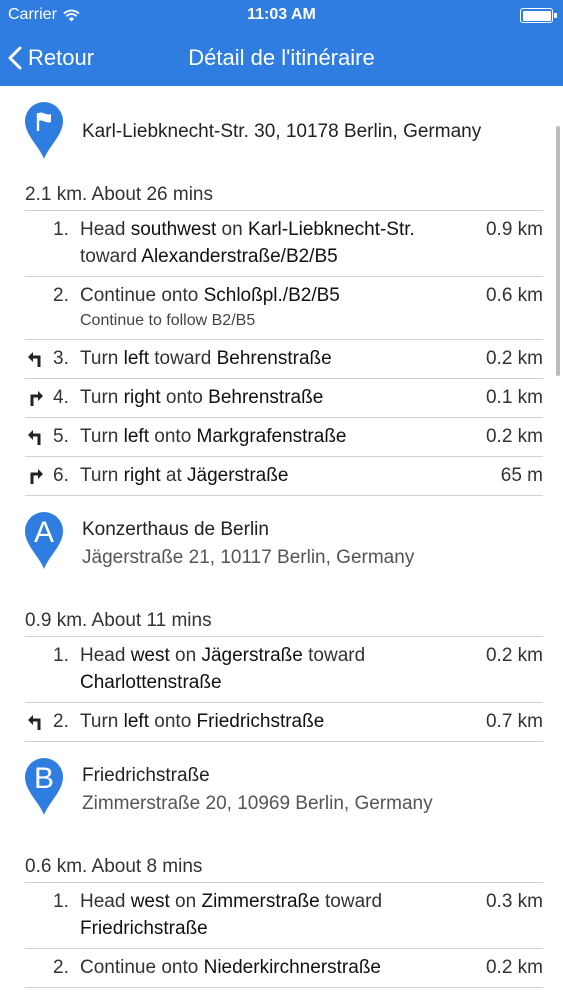 The image size is (563, 1000). What do you see at coordinates (514, 229) in the screenshot?
I see `step-distance: 0.9 km` at bounding box center [514, 229].